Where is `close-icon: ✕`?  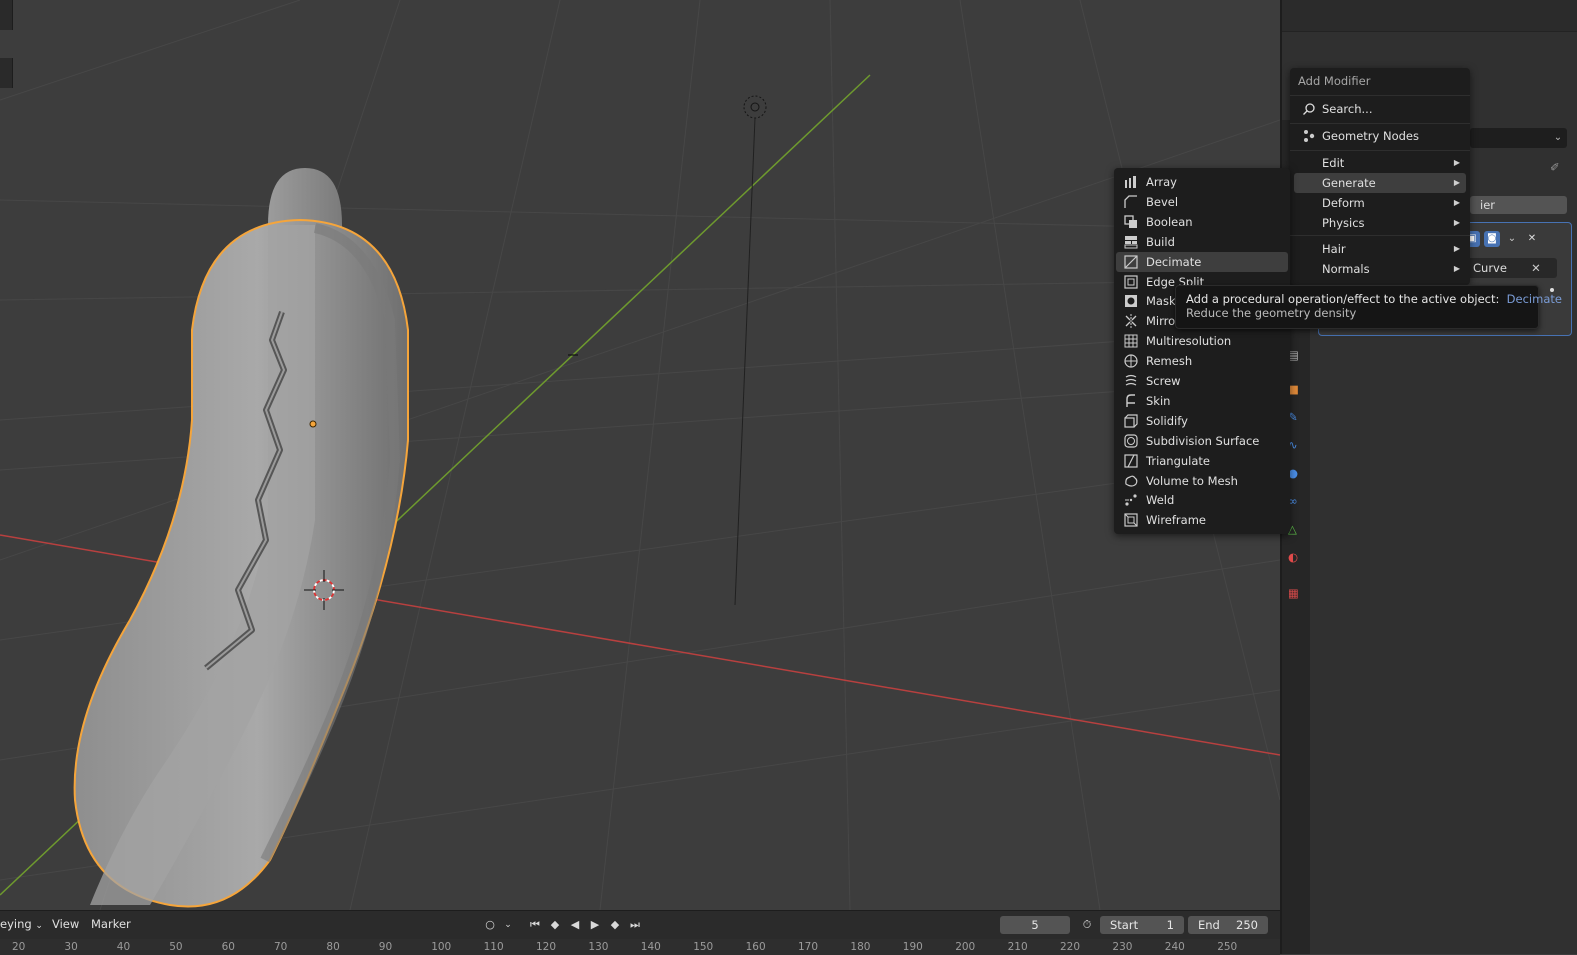
close-icon: ✕ is located at coordinates (1532, 239).